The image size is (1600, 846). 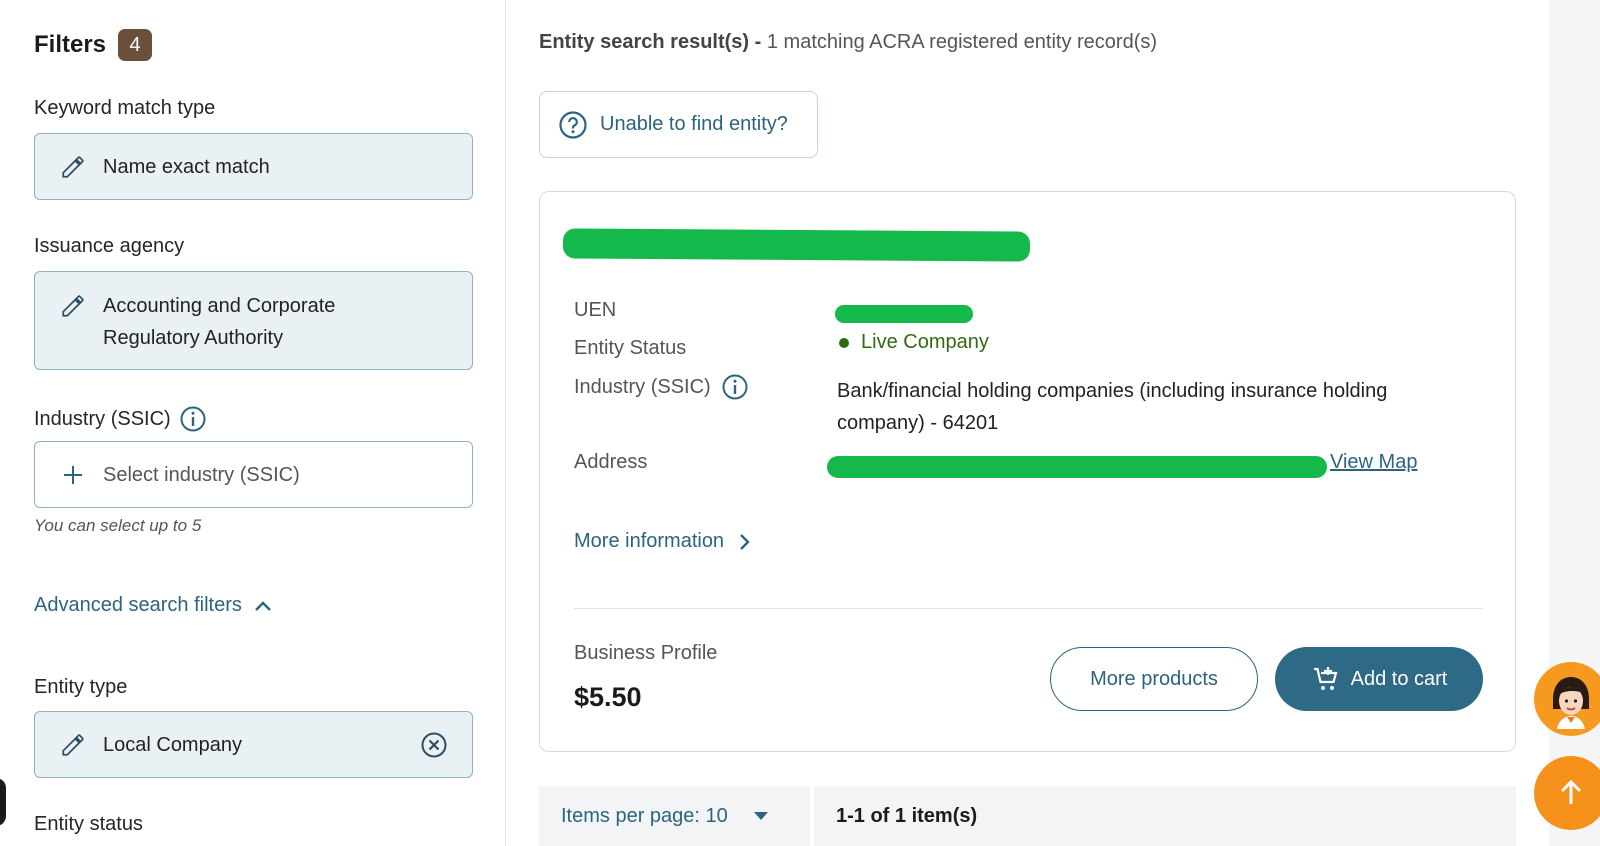 What do you see at coordinates (642, 386) in the screenshot?
I see `industry-ssic-label: Industry (SSIC)` at bounding box center [642, 386].